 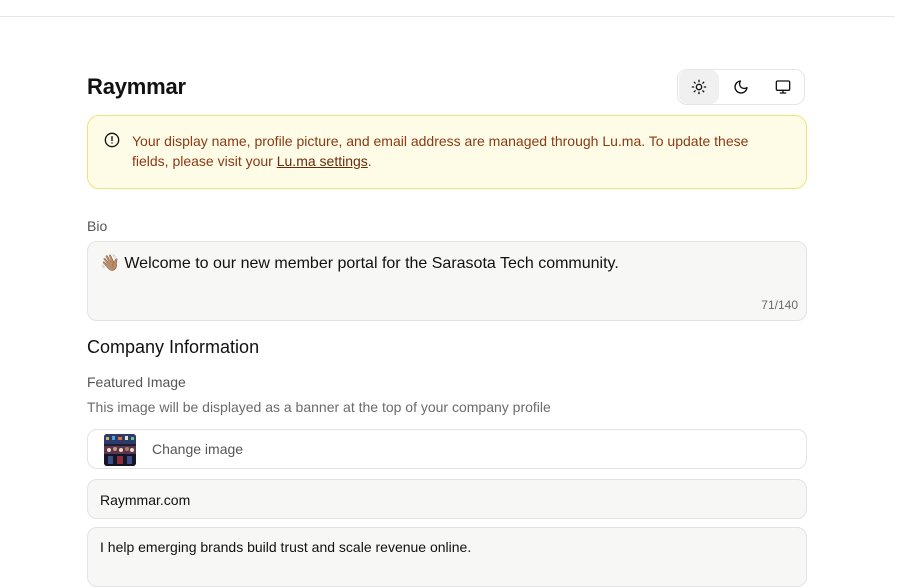 What do you see at coordinates (779, 305) in the screenshot?
I see `bio-character-count: 71/140` at bounding box center [779, 305].